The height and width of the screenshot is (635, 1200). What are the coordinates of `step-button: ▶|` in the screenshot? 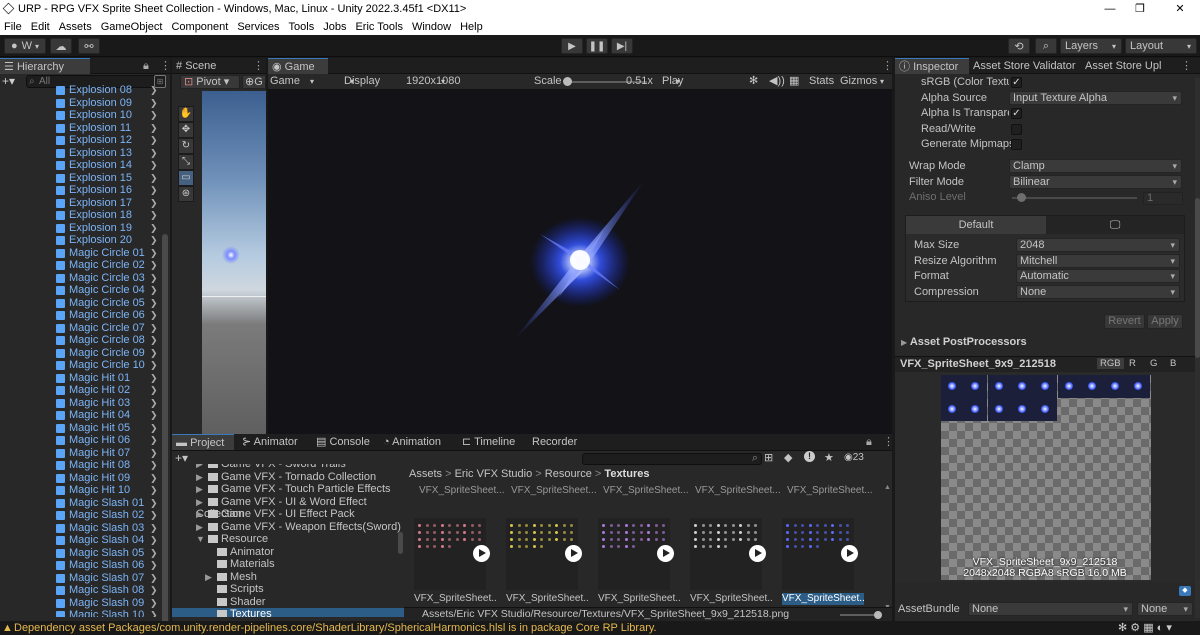 It's located at (622, 46).